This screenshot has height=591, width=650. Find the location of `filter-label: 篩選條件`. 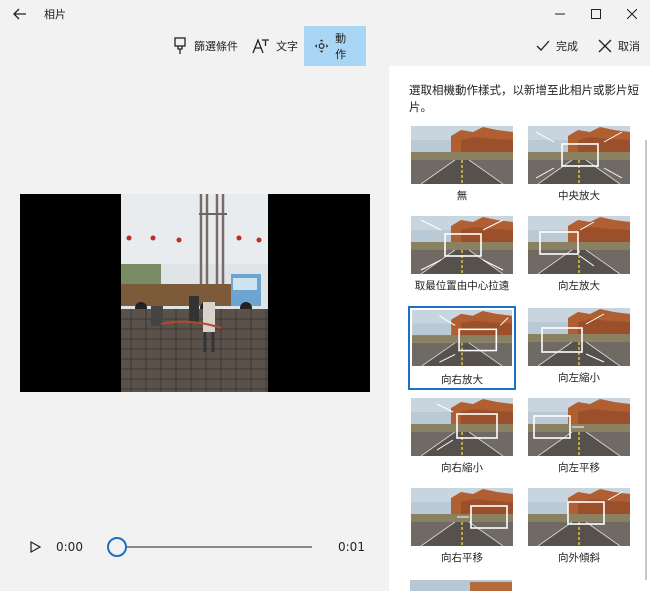

filter-label: 篩選條件 is located at coordinates (216, 46).